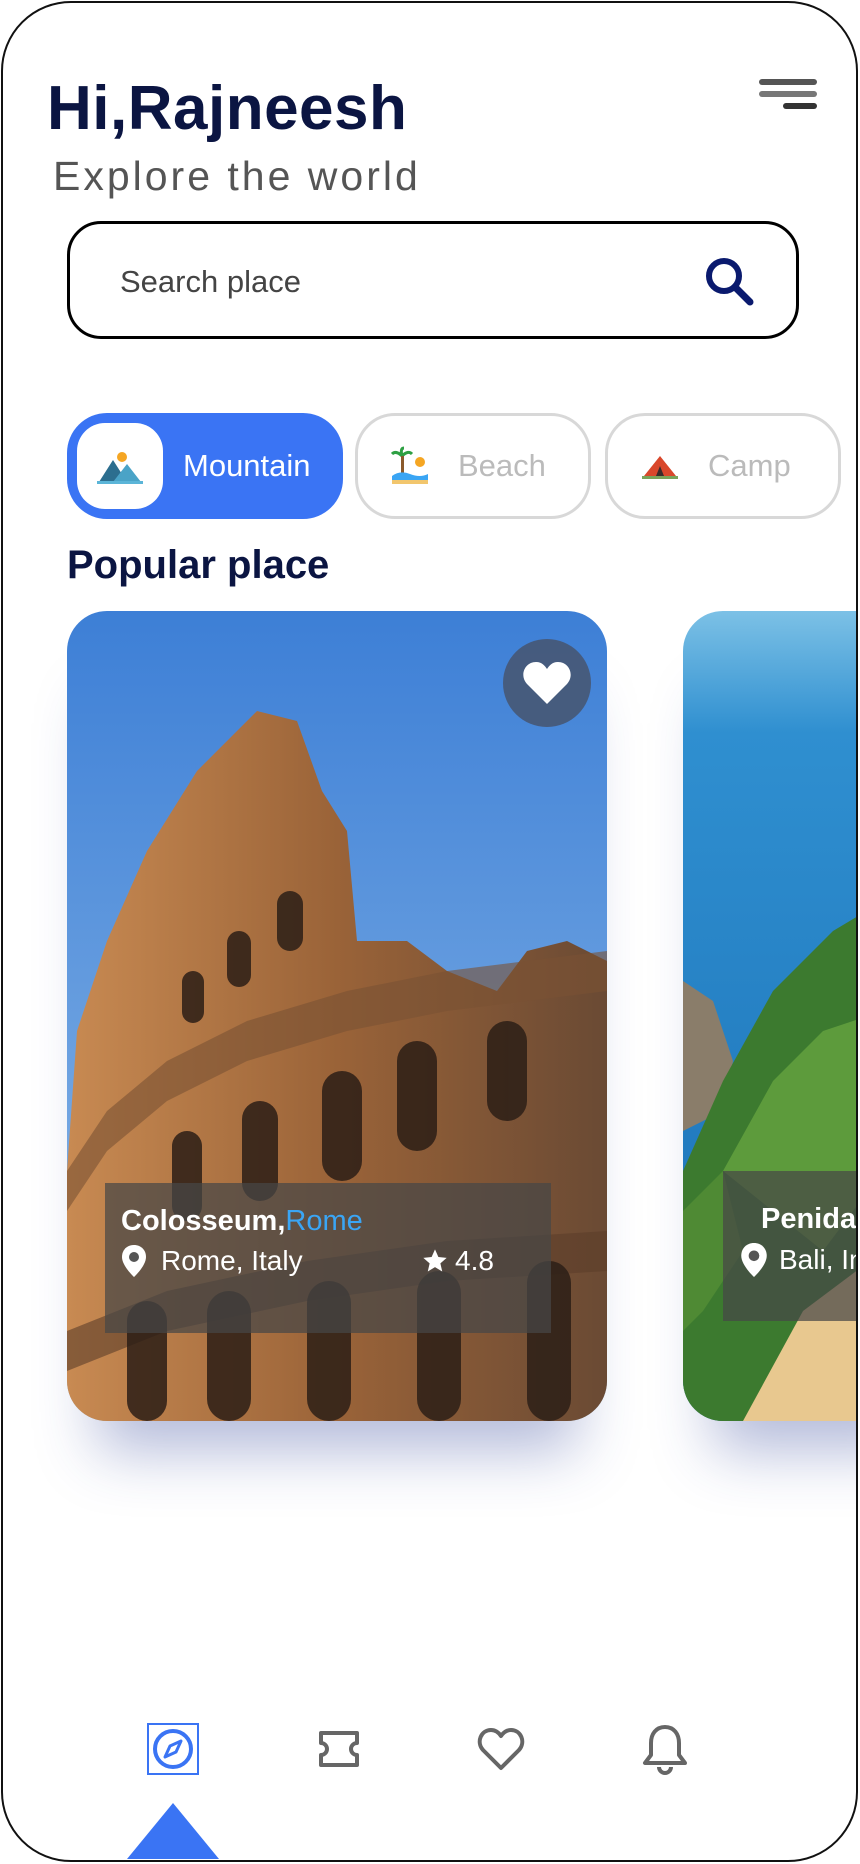 The width and height of the screenshot is (860, 1864). I want to click on favorite-heart-button, so click(547, 683).